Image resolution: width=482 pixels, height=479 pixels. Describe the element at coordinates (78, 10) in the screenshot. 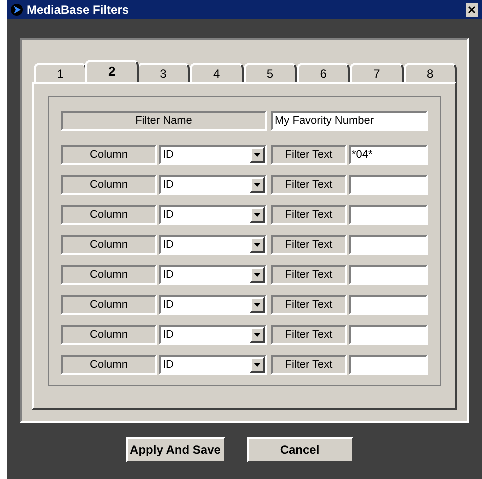

I see `window-title: MediaBase Filters` at that location.